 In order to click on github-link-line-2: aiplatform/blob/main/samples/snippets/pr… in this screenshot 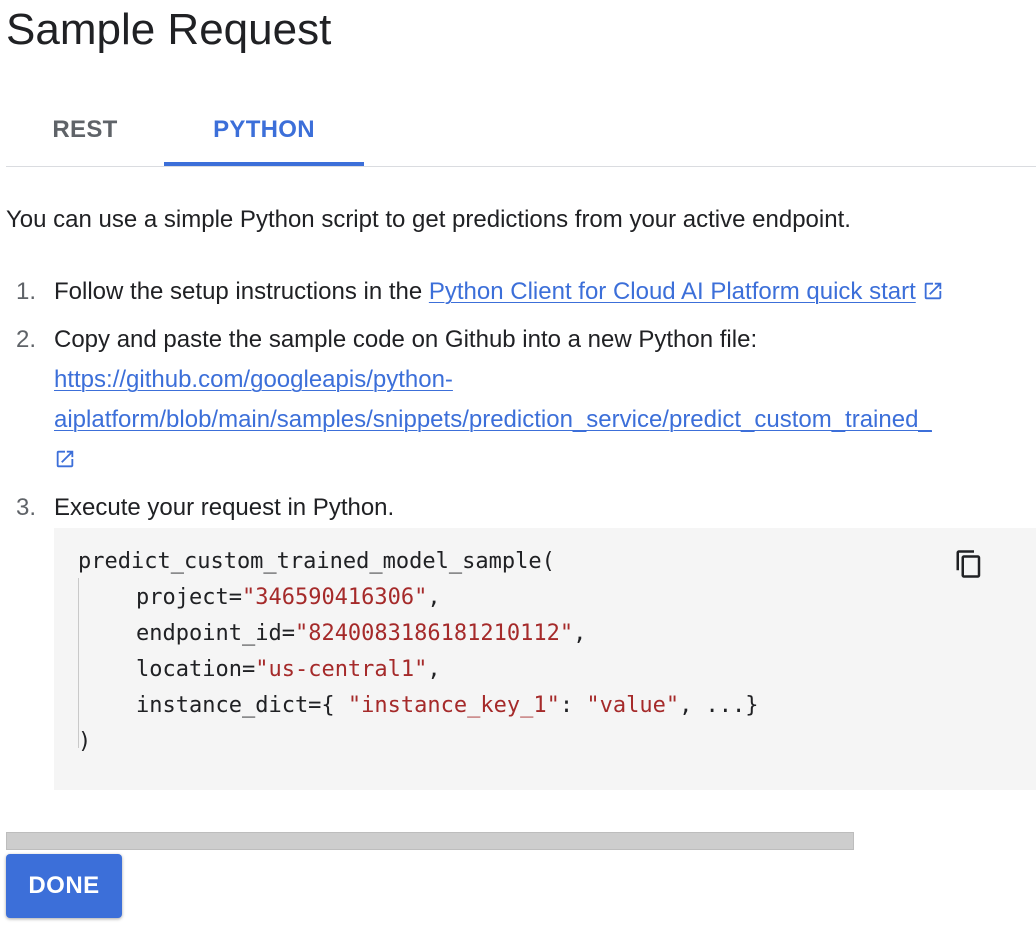, I will do `click(493, 419)`.